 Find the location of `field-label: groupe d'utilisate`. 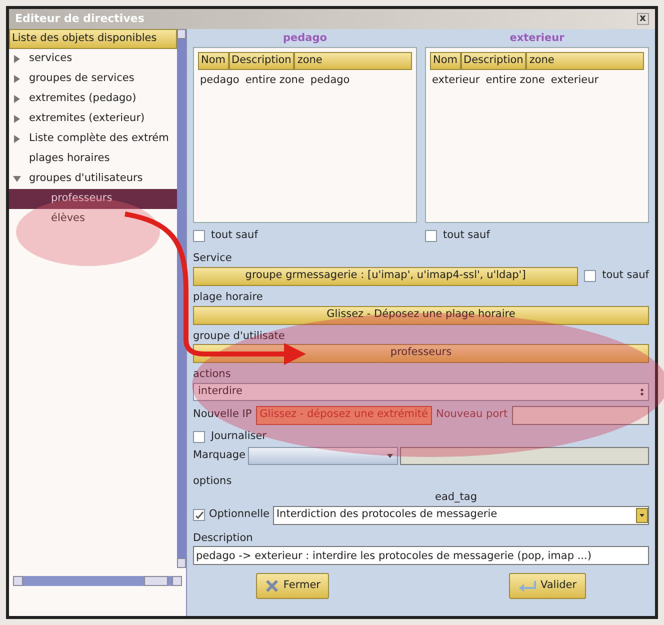

field-label: groupe d'utilisate is located at coordinates (239, 336).